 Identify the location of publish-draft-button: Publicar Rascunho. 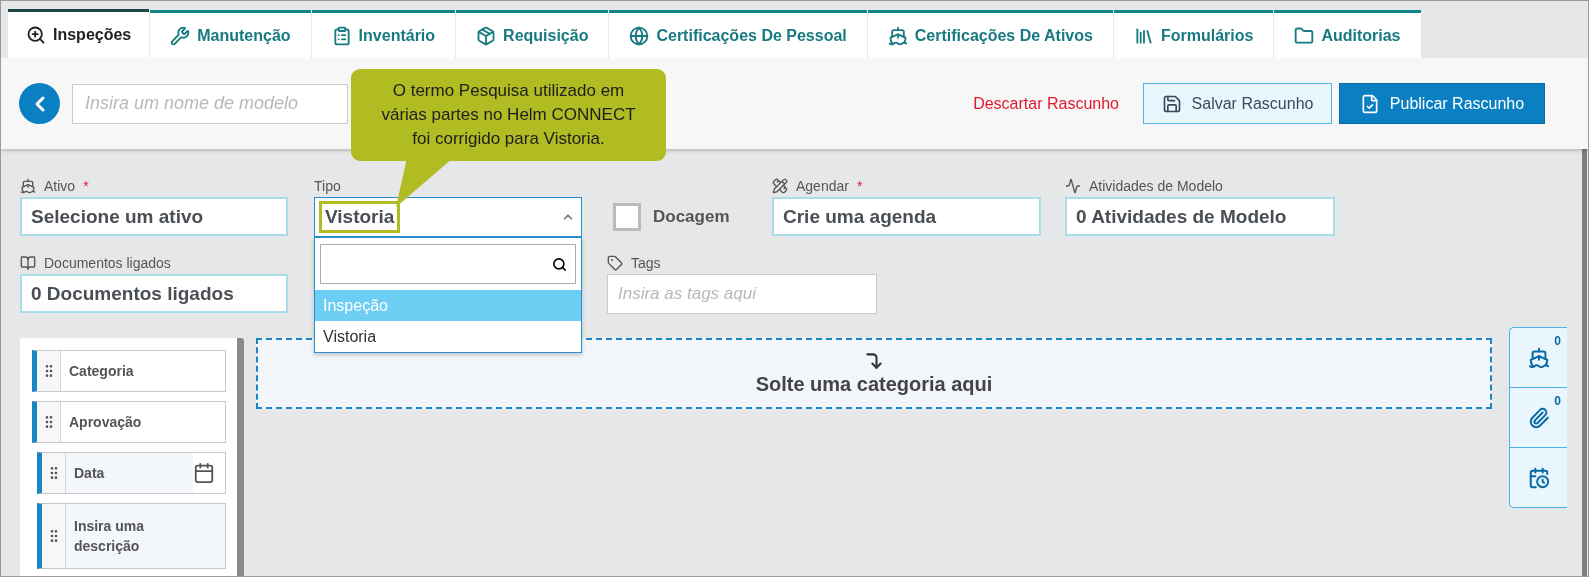
(1442, 103).